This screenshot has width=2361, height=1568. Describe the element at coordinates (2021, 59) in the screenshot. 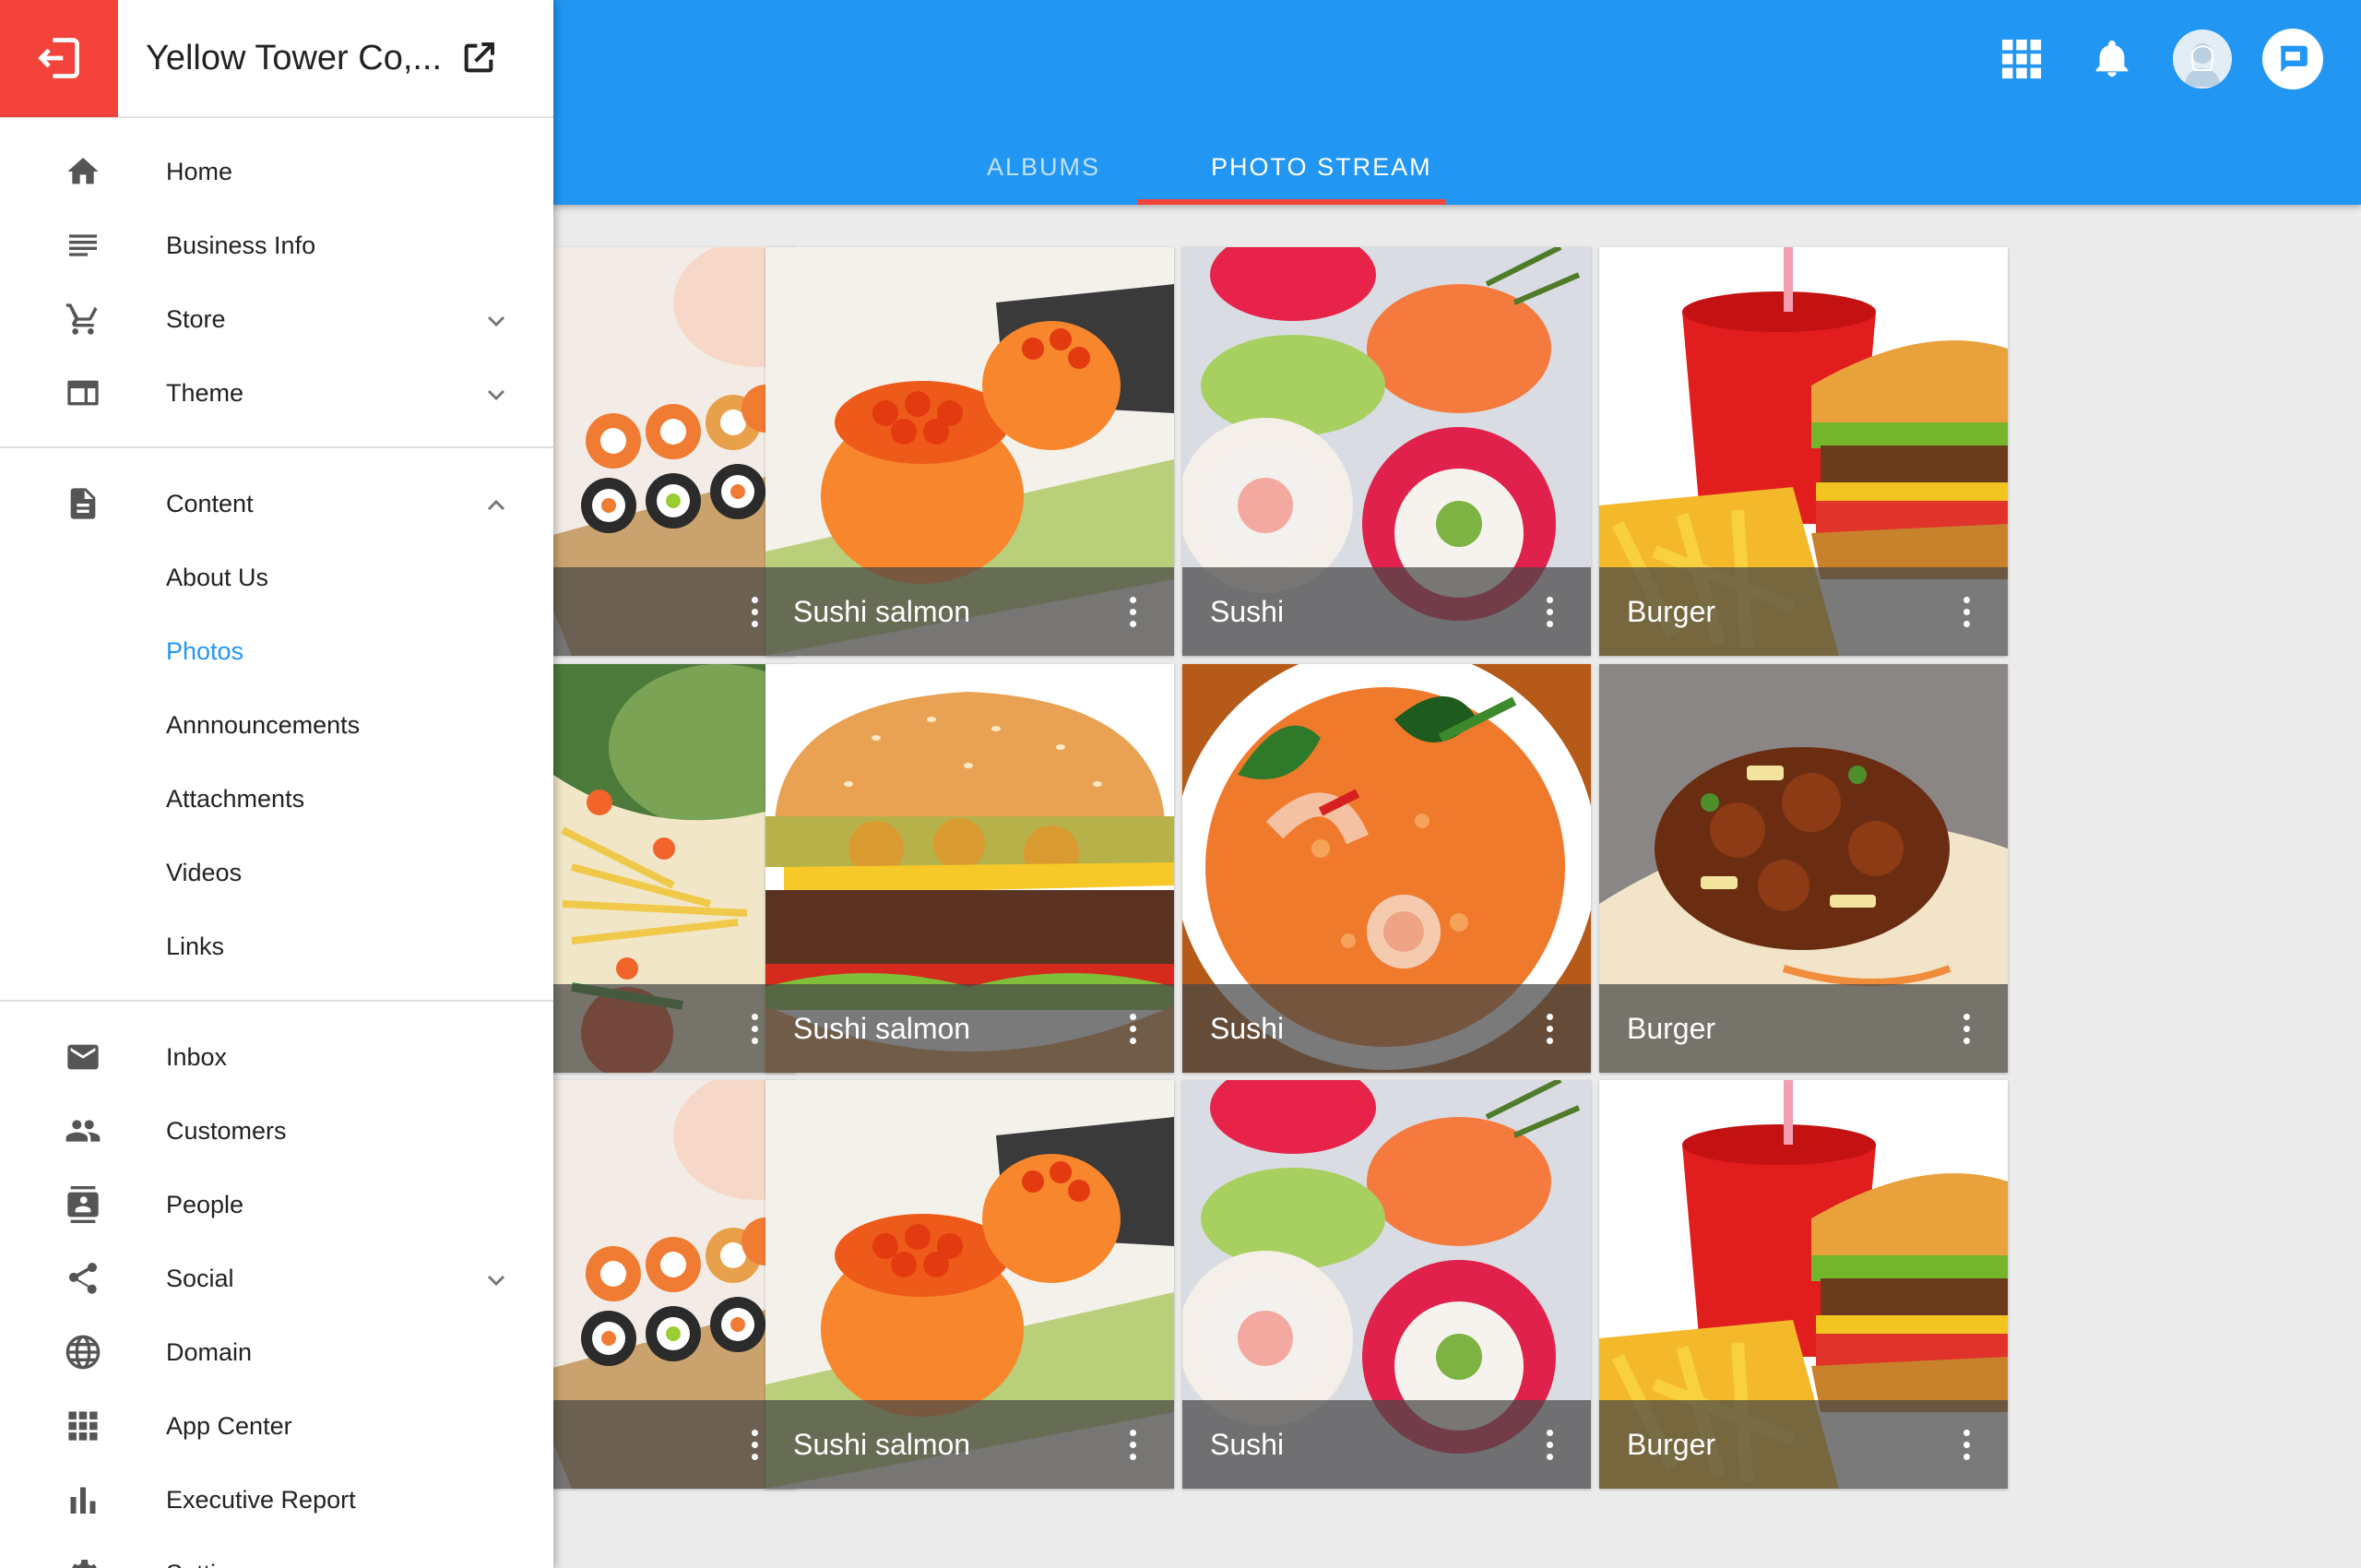

I see `apps-grid-icon` at that location.